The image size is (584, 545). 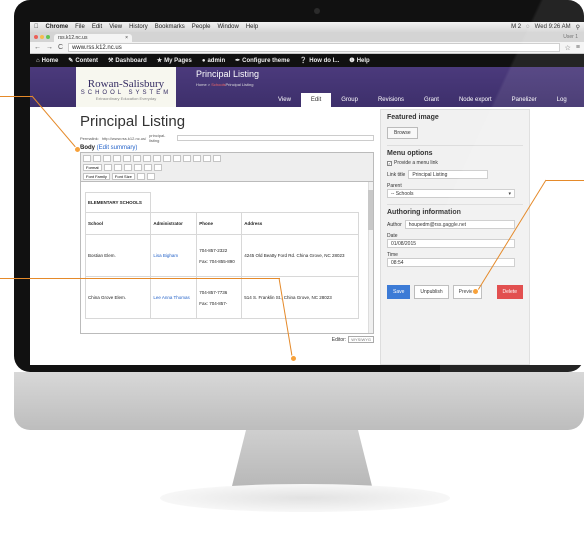 I want to click on tab-node-export: Node export, so click(x=475, y=100).